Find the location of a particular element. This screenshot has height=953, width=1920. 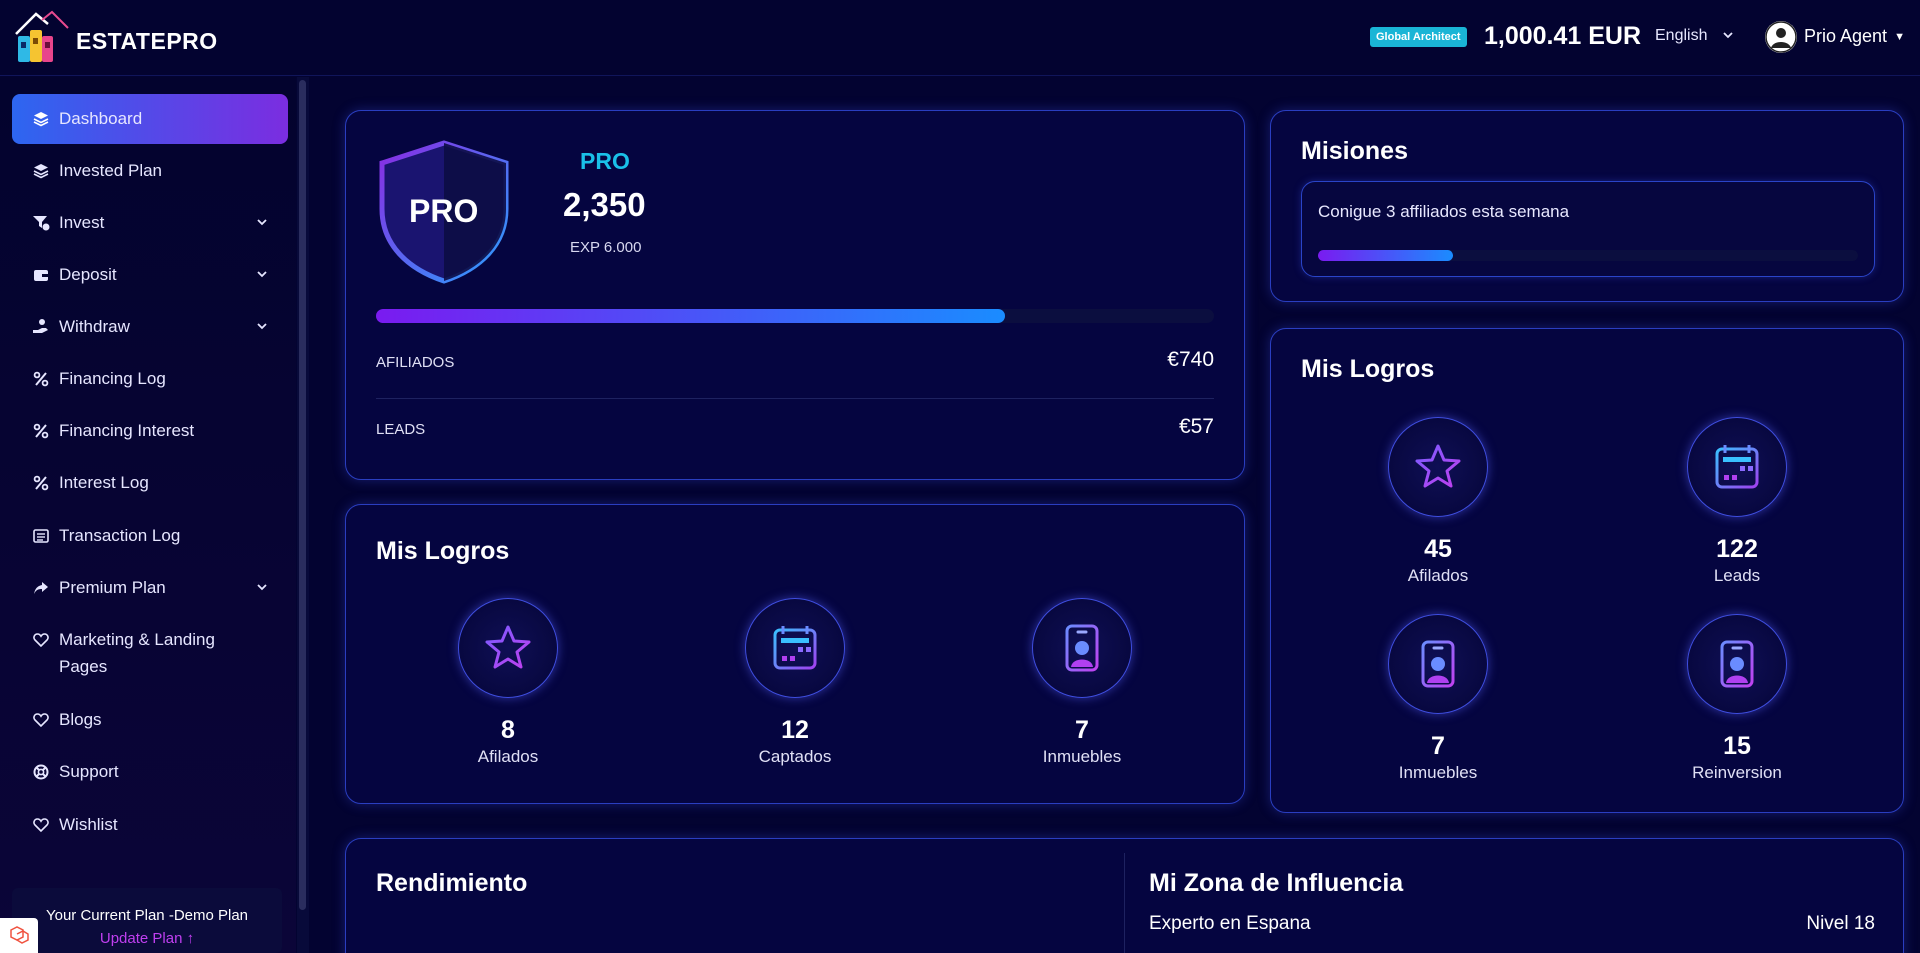

achievements-title: Mis Logros is located at coordinates (443, 551).